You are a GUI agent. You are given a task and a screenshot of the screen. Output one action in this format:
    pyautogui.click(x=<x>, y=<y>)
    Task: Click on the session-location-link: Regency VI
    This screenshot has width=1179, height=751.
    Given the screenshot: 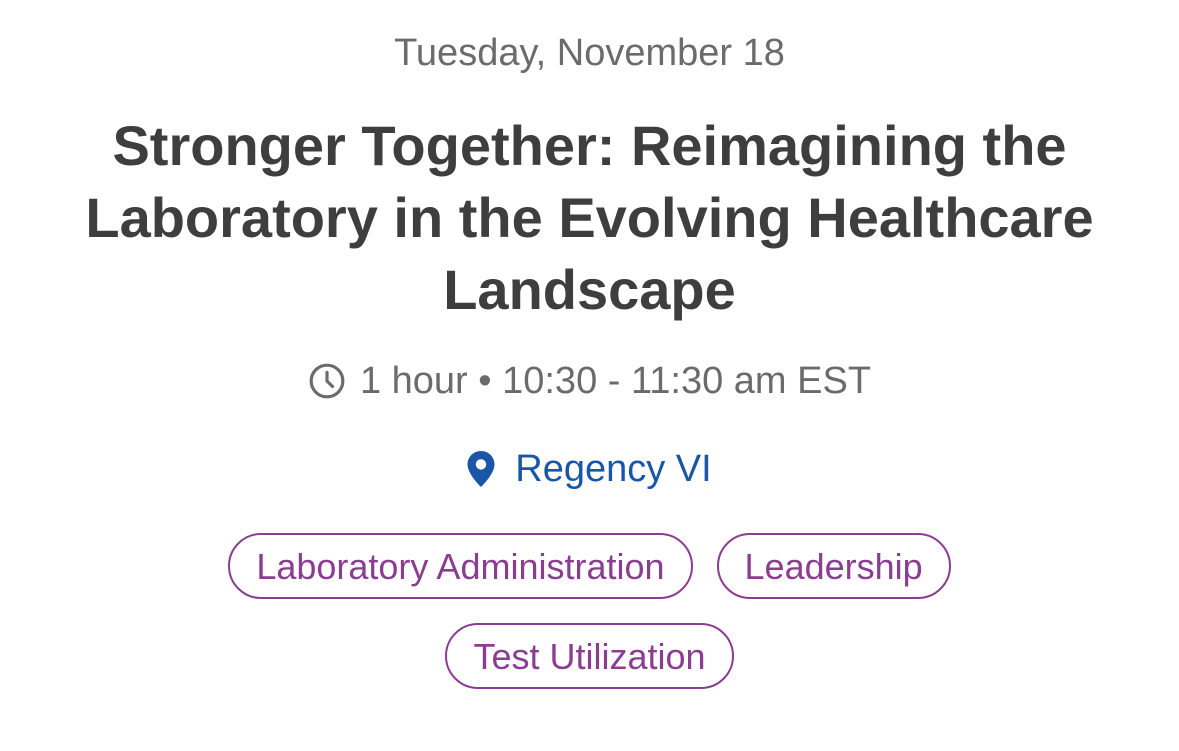 What is the action you would take?
    pyautogui.click(x=589, y=469)
    